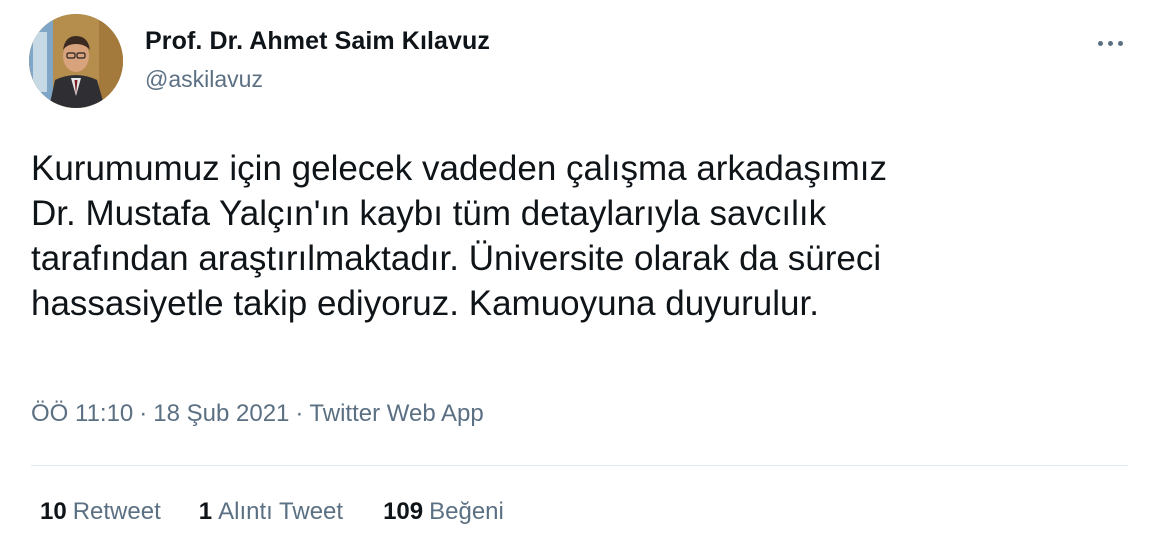  What do you see at coordinates (403, 511) in the screenshot?
I see `likes-count: 109` at bounding box center [403, 511].